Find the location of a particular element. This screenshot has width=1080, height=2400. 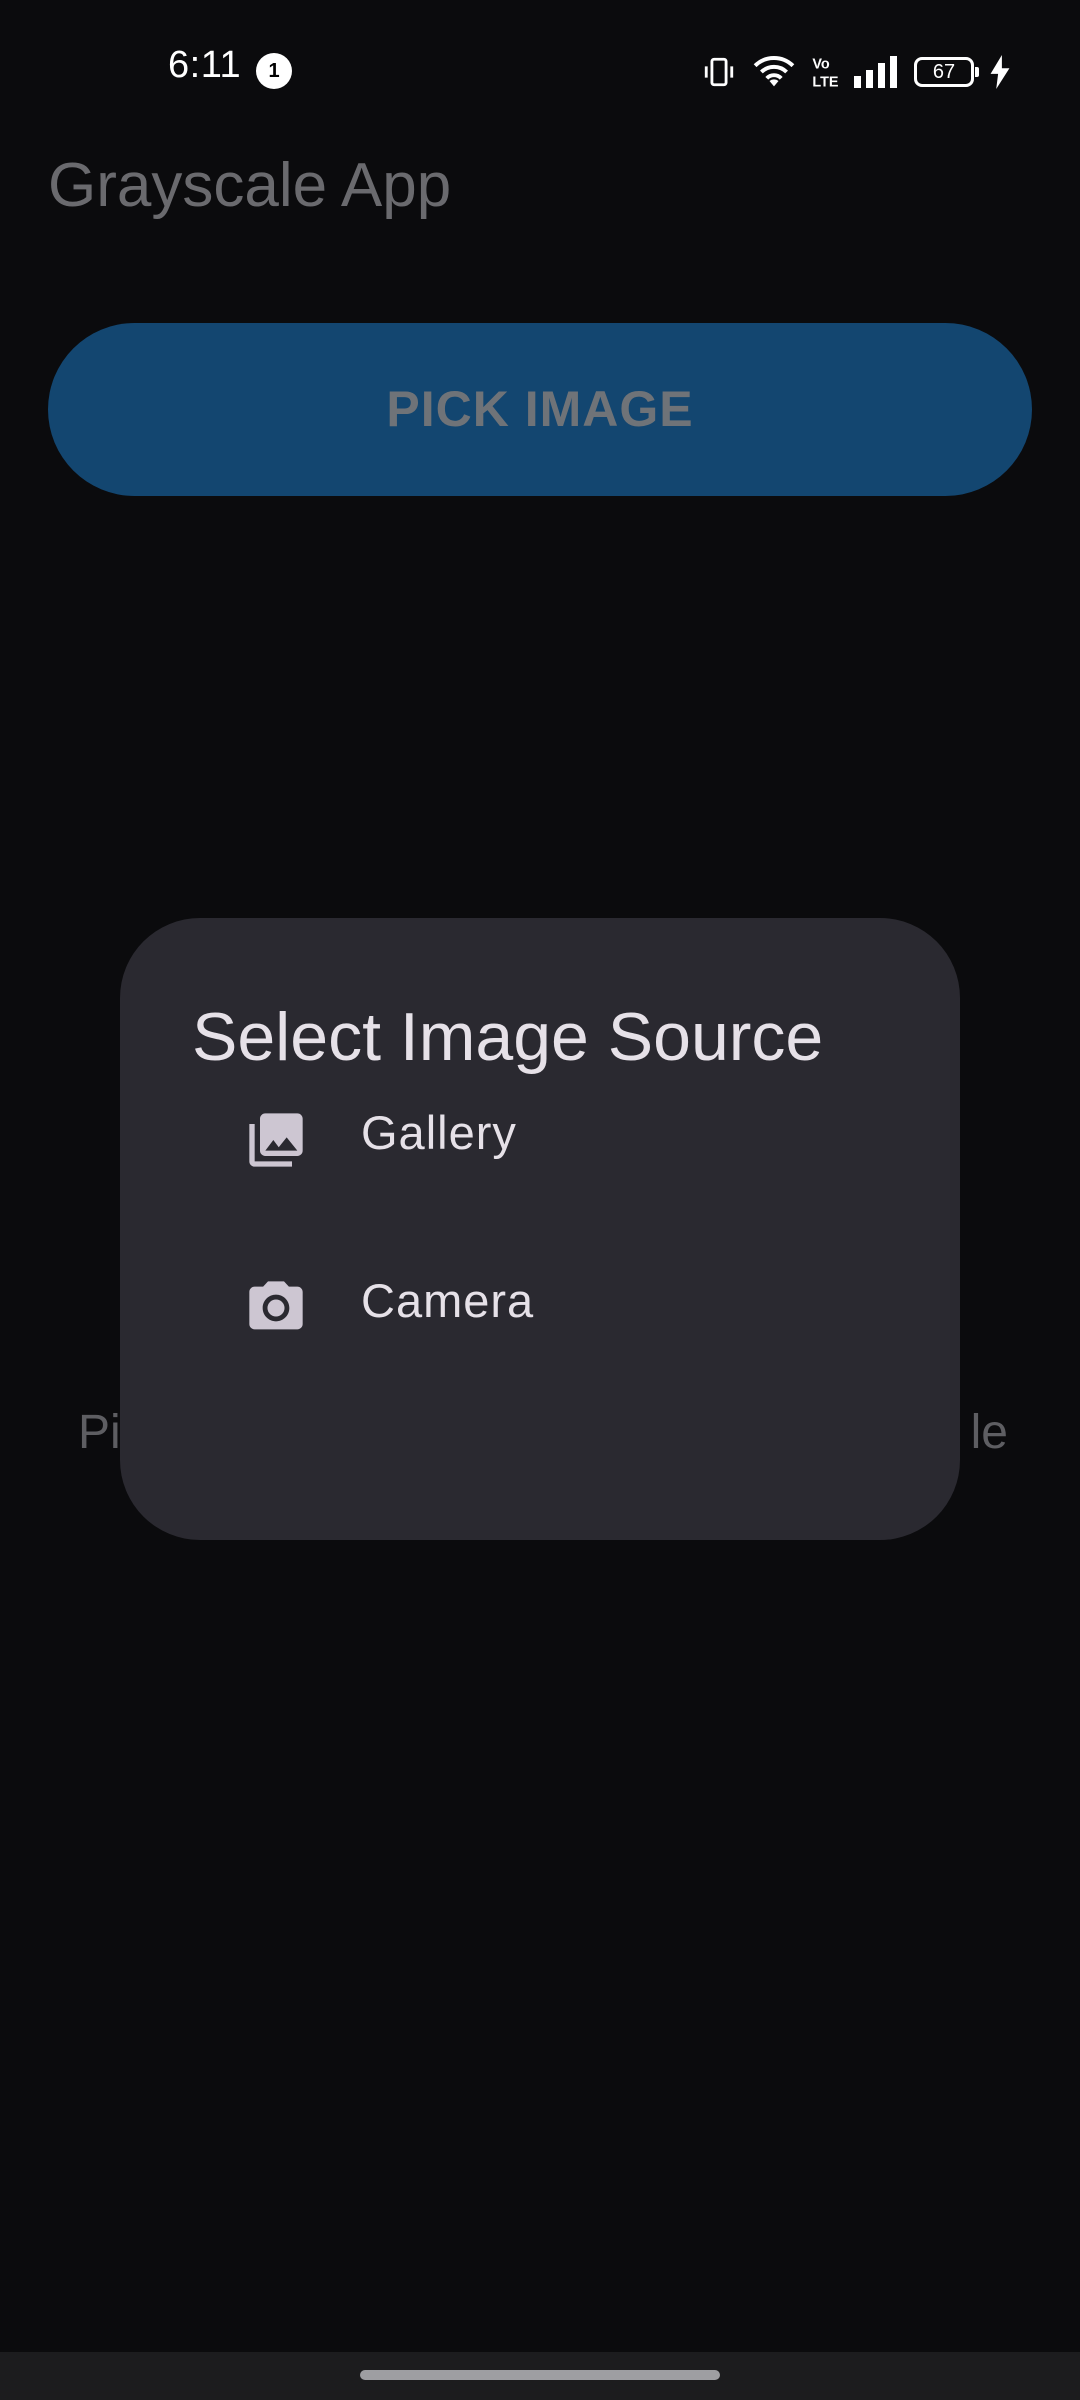

status-time: 6:11 is located at coordinates (205, 65).